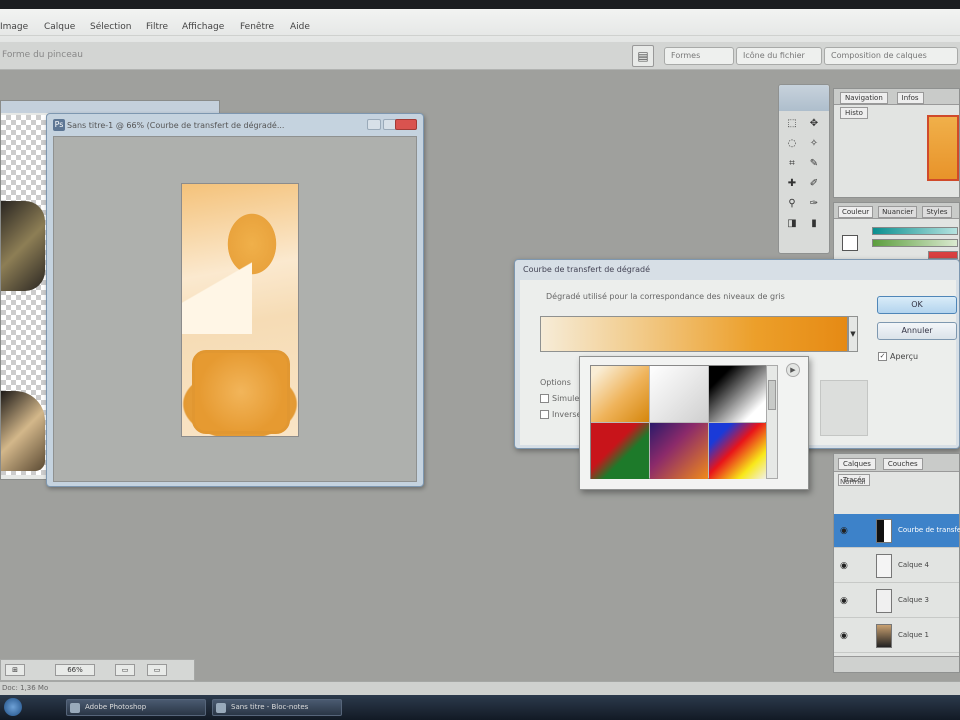 Image resolution: width=960 pixels, height=720 pixels. I want to click on layer-row: ◉ Courbe de transfert, so click(897, 531).